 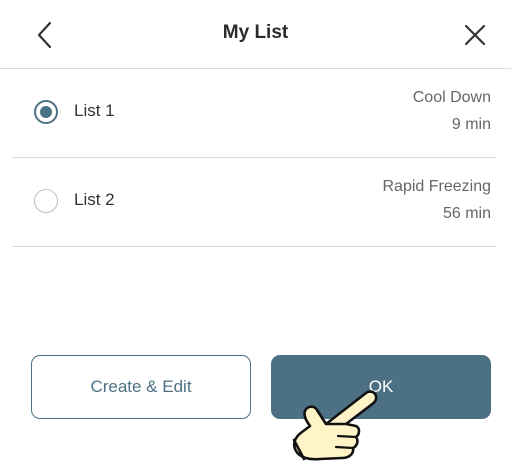 I want to click on header-bar: My List, so click(x=255, y=34).